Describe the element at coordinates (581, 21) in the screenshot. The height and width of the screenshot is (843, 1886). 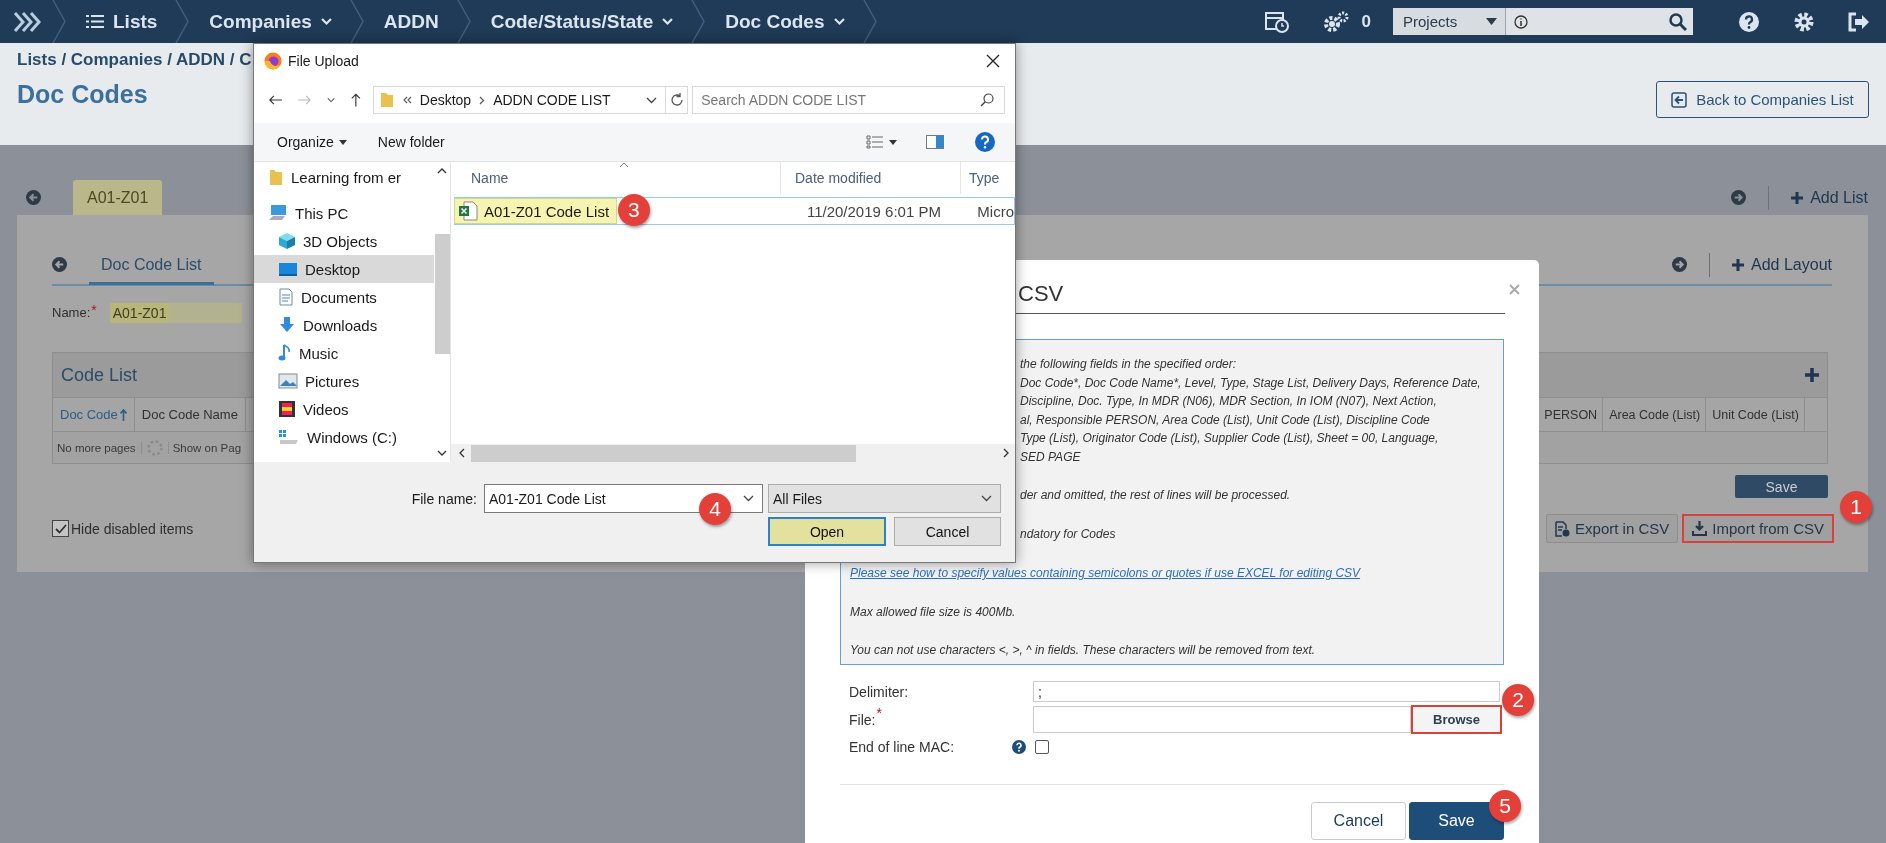
I see `breadcrumb-link: Code/Status/State` at that location.